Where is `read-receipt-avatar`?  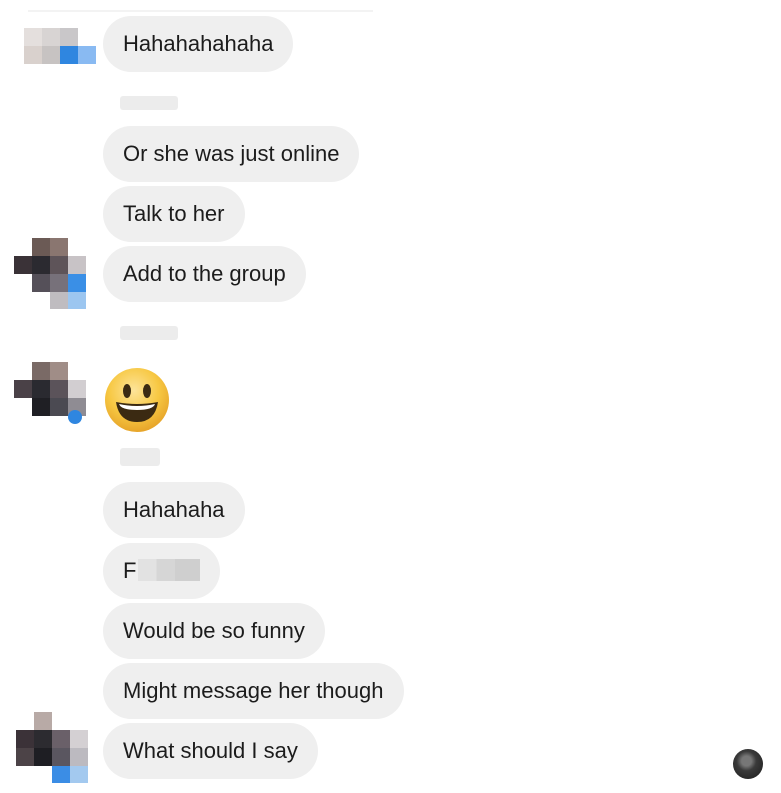
read-receipt-avatar is located at coordinates (748, 764).